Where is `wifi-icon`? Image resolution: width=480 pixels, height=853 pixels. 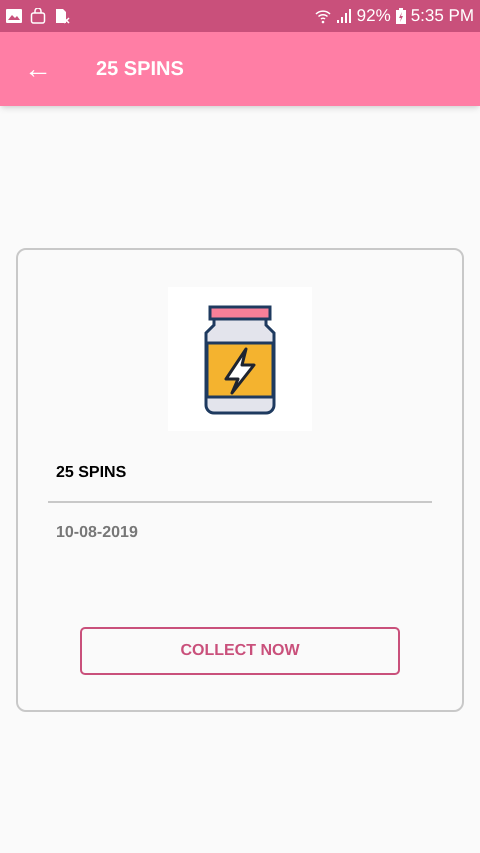 wifi-icon is located at coordinates (322, 16).